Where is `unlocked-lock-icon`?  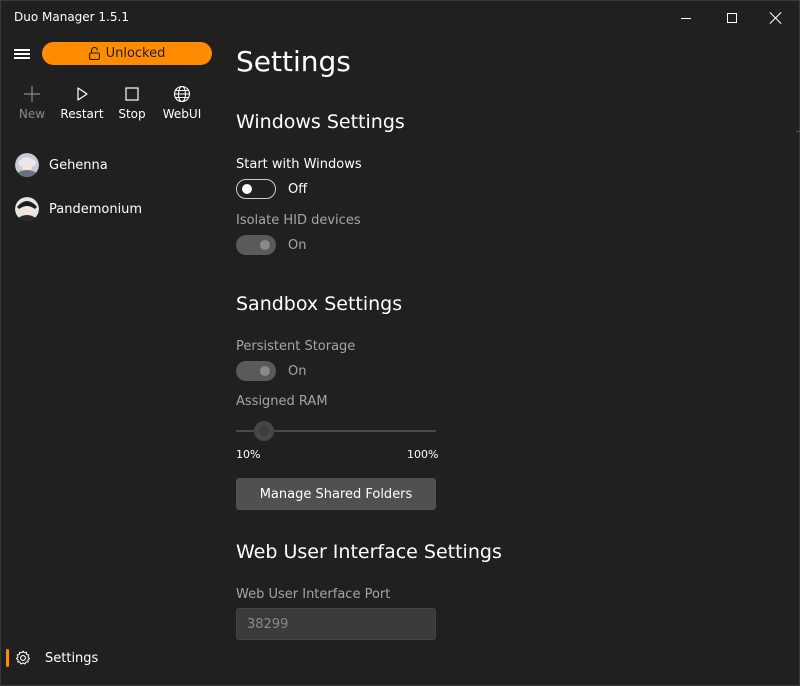
unlocked-lock-icon is located at coordinates (94, 53).